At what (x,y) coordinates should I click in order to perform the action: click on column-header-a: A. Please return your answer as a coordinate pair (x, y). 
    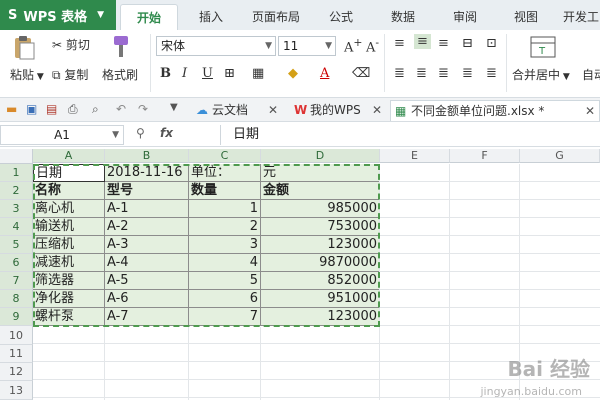
    Looking at the image, I should click on (69, 156).